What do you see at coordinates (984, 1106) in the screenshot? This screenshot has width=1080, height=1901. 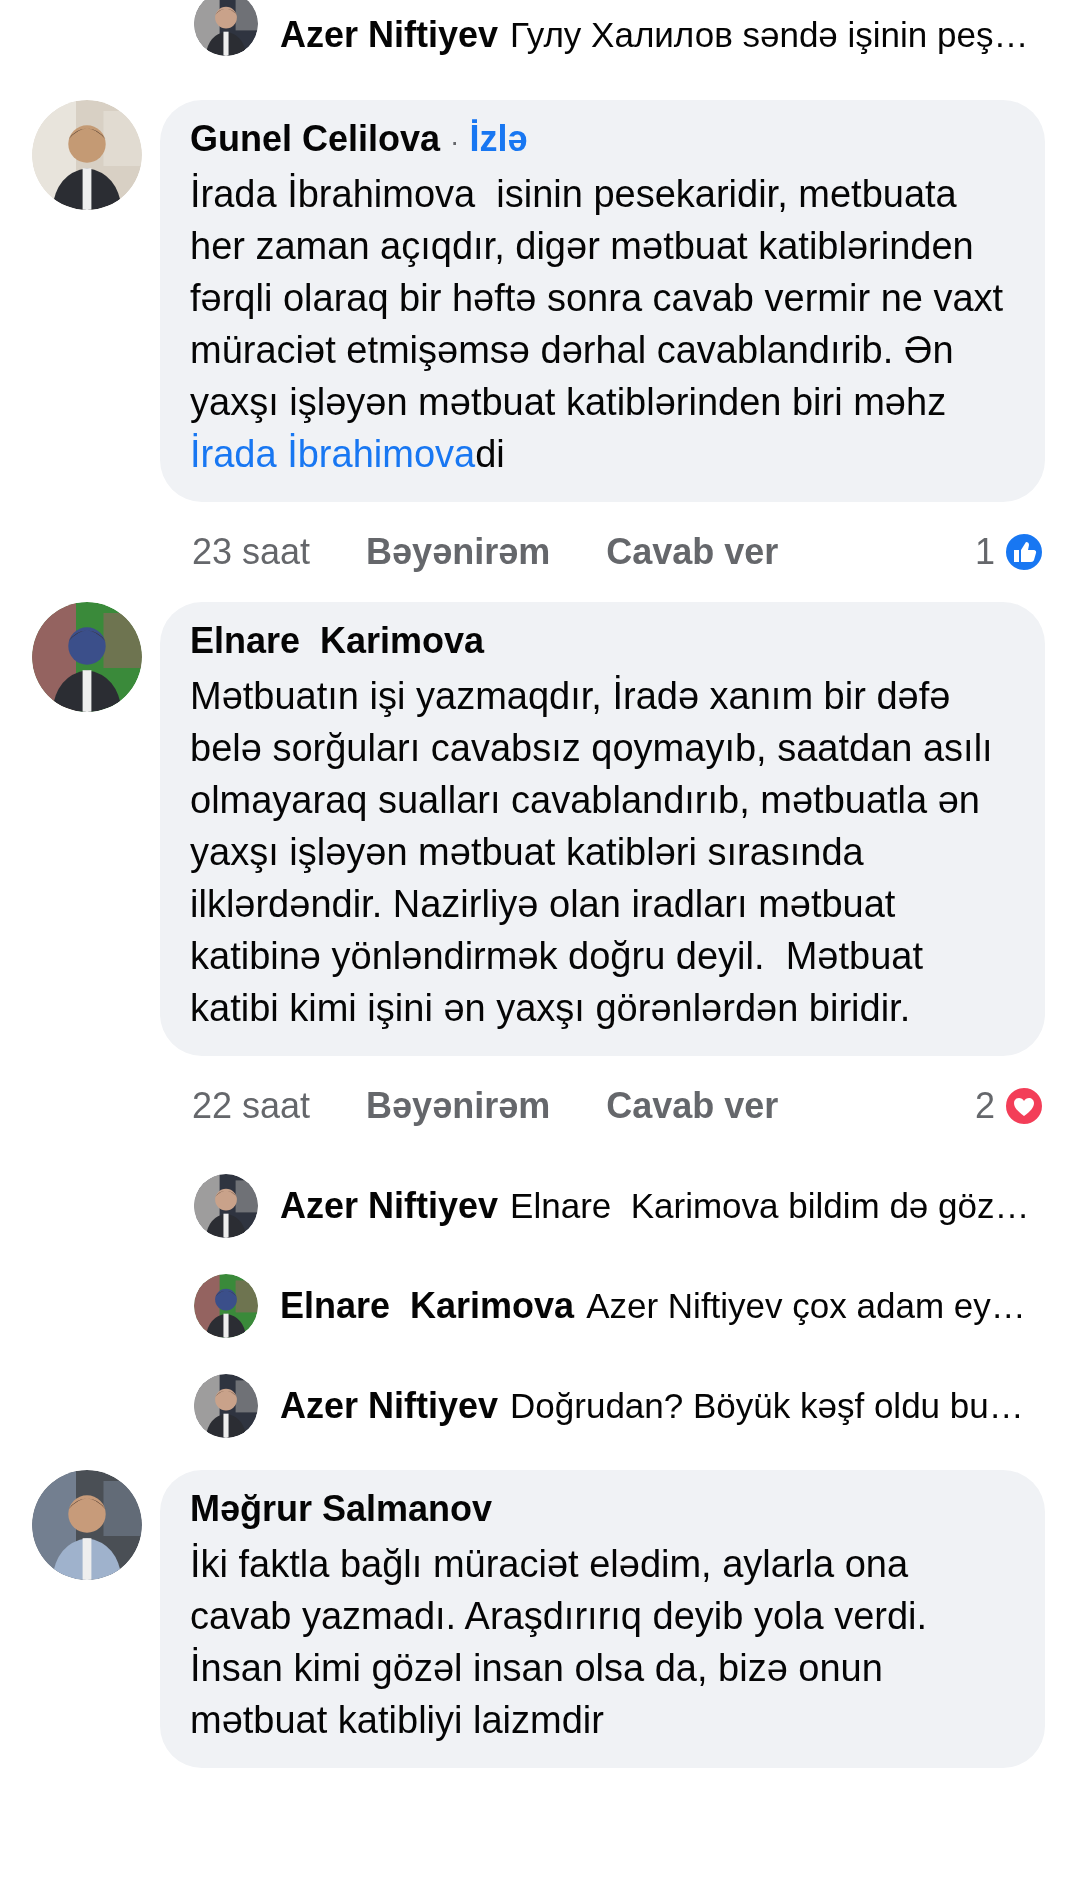 I see `reaction-count: 2` at bounding box center [984, 1106].